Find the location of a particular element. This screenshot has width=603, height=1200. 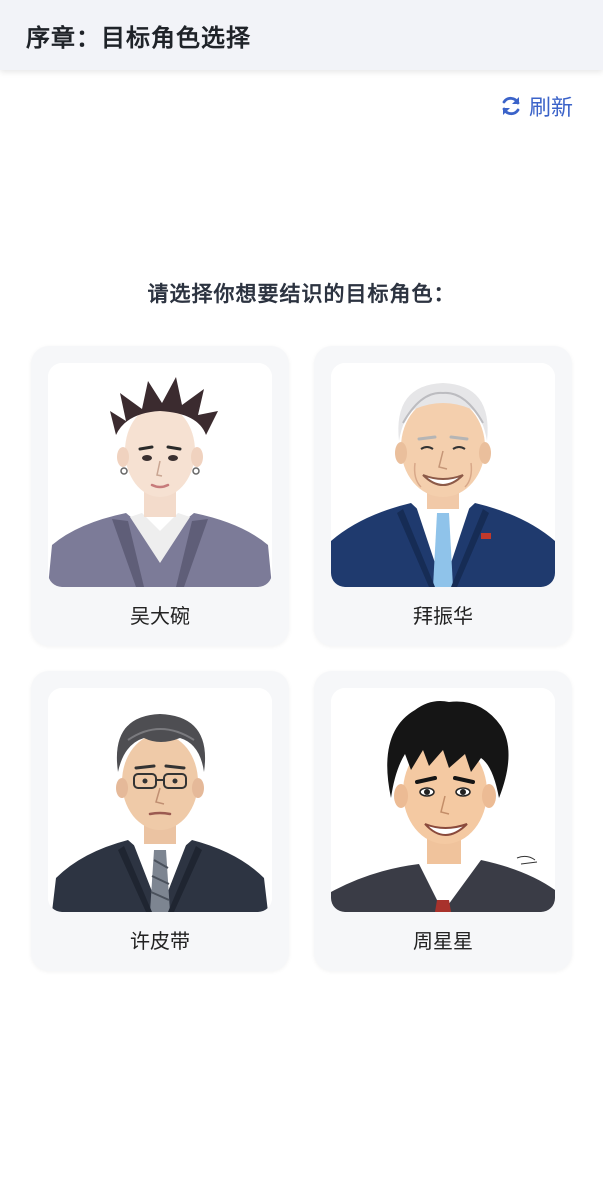

character-name: 拜振华 is located at coordinates (443, 616).